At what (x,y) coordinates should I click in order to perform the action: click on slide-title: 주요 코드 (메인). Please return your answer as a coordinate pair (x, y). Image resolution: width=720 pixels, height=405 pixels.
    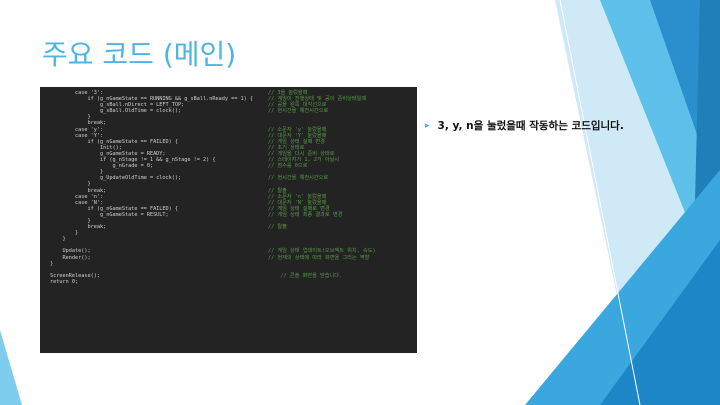
    Looking at the image, I should click on (139, 54).